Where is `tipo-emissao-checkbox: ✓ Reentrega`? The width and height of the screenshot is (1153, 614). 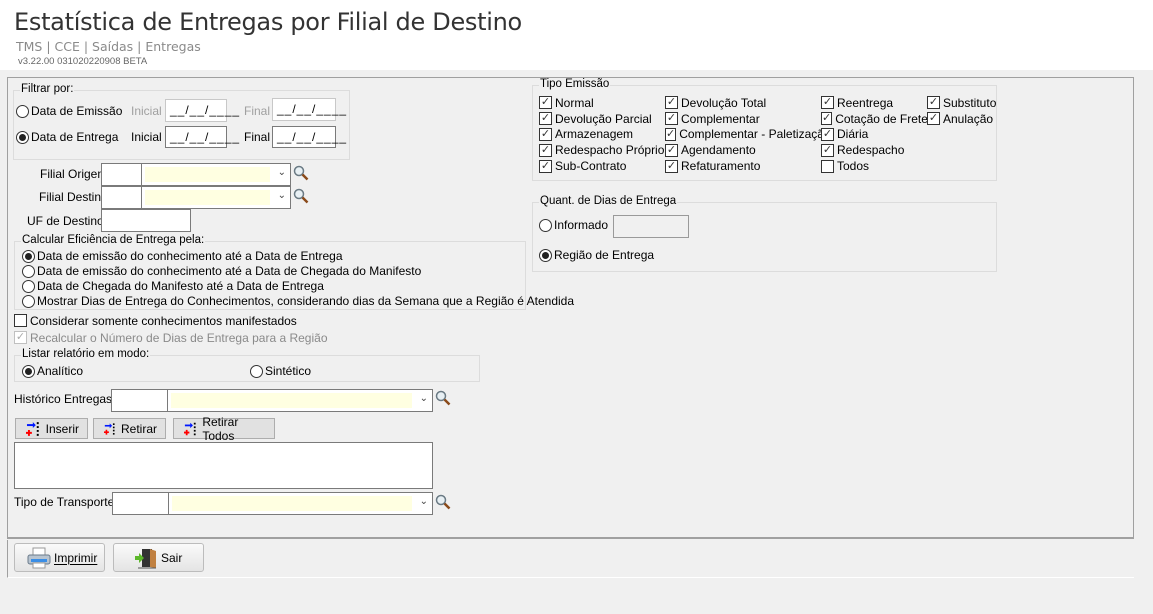
tipo-emissao-checkbox: ✓ Reentrega is located at coordinates (874, 103).